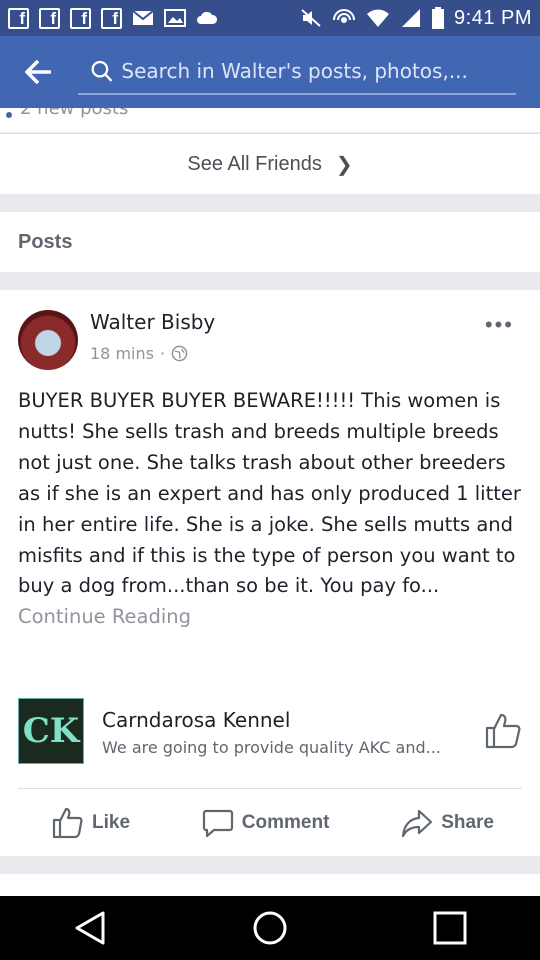 The height and width of the screenshot is (960, 540). I want to click on mail-icon, so click(143, 17).